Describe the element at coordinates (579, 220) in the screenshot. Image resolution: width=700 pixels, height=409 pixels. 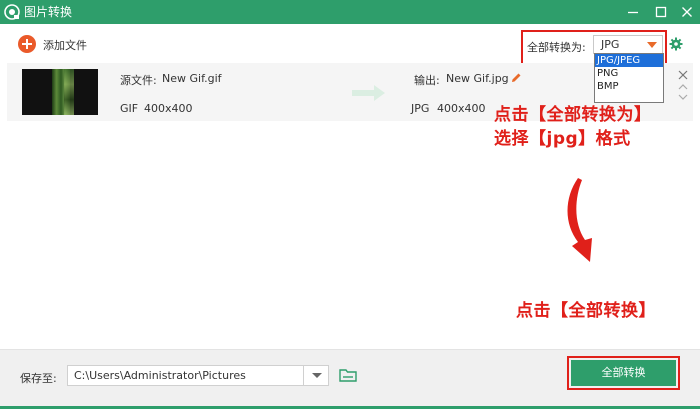
I see `curved-arrow-down-icon` at that location.